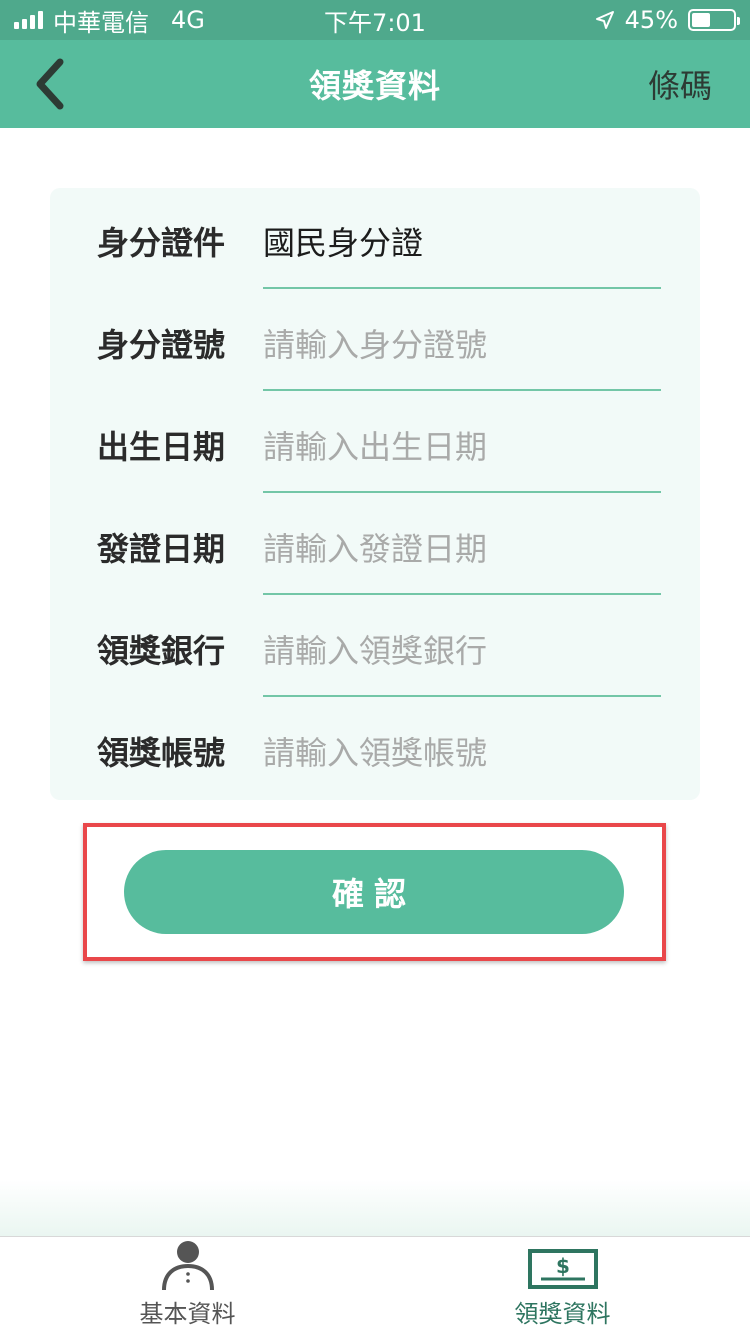  Describe the element at coordinates (461, 547) in the screenshot. I see `issue-date-input: 請輸入發證日期` at that location.